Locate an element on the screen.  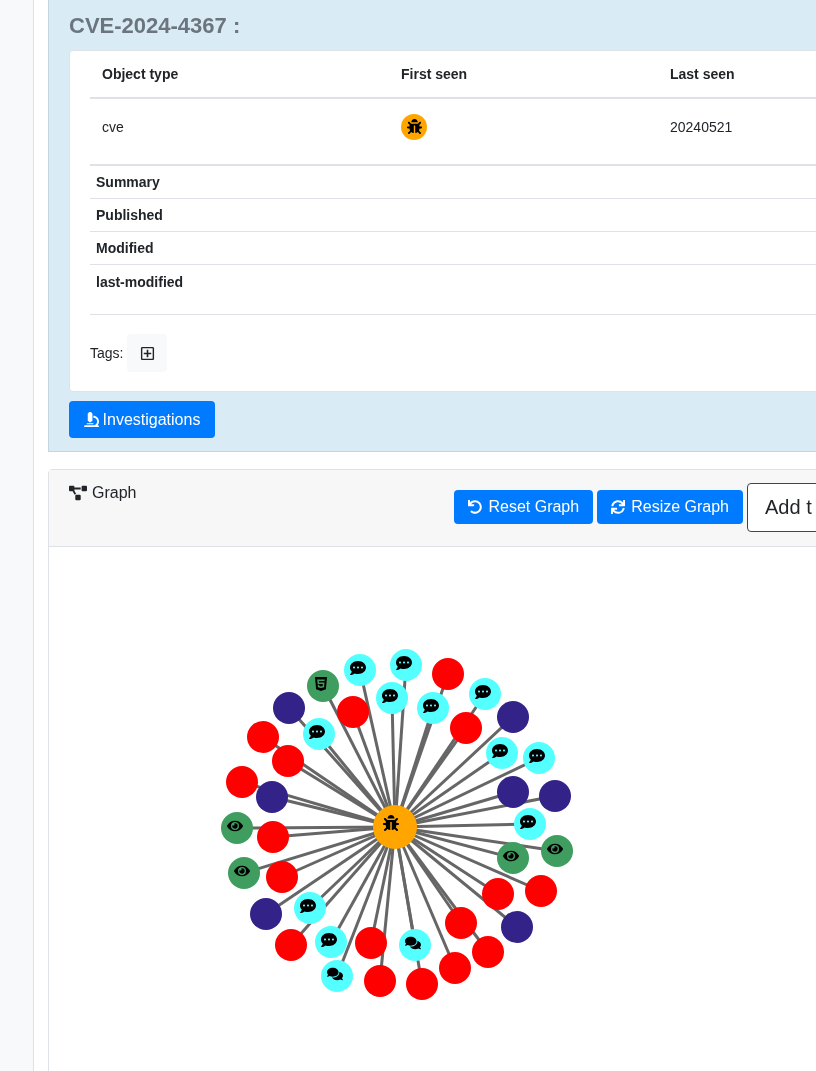
microscope-icon is located at coordinates (91, 419).